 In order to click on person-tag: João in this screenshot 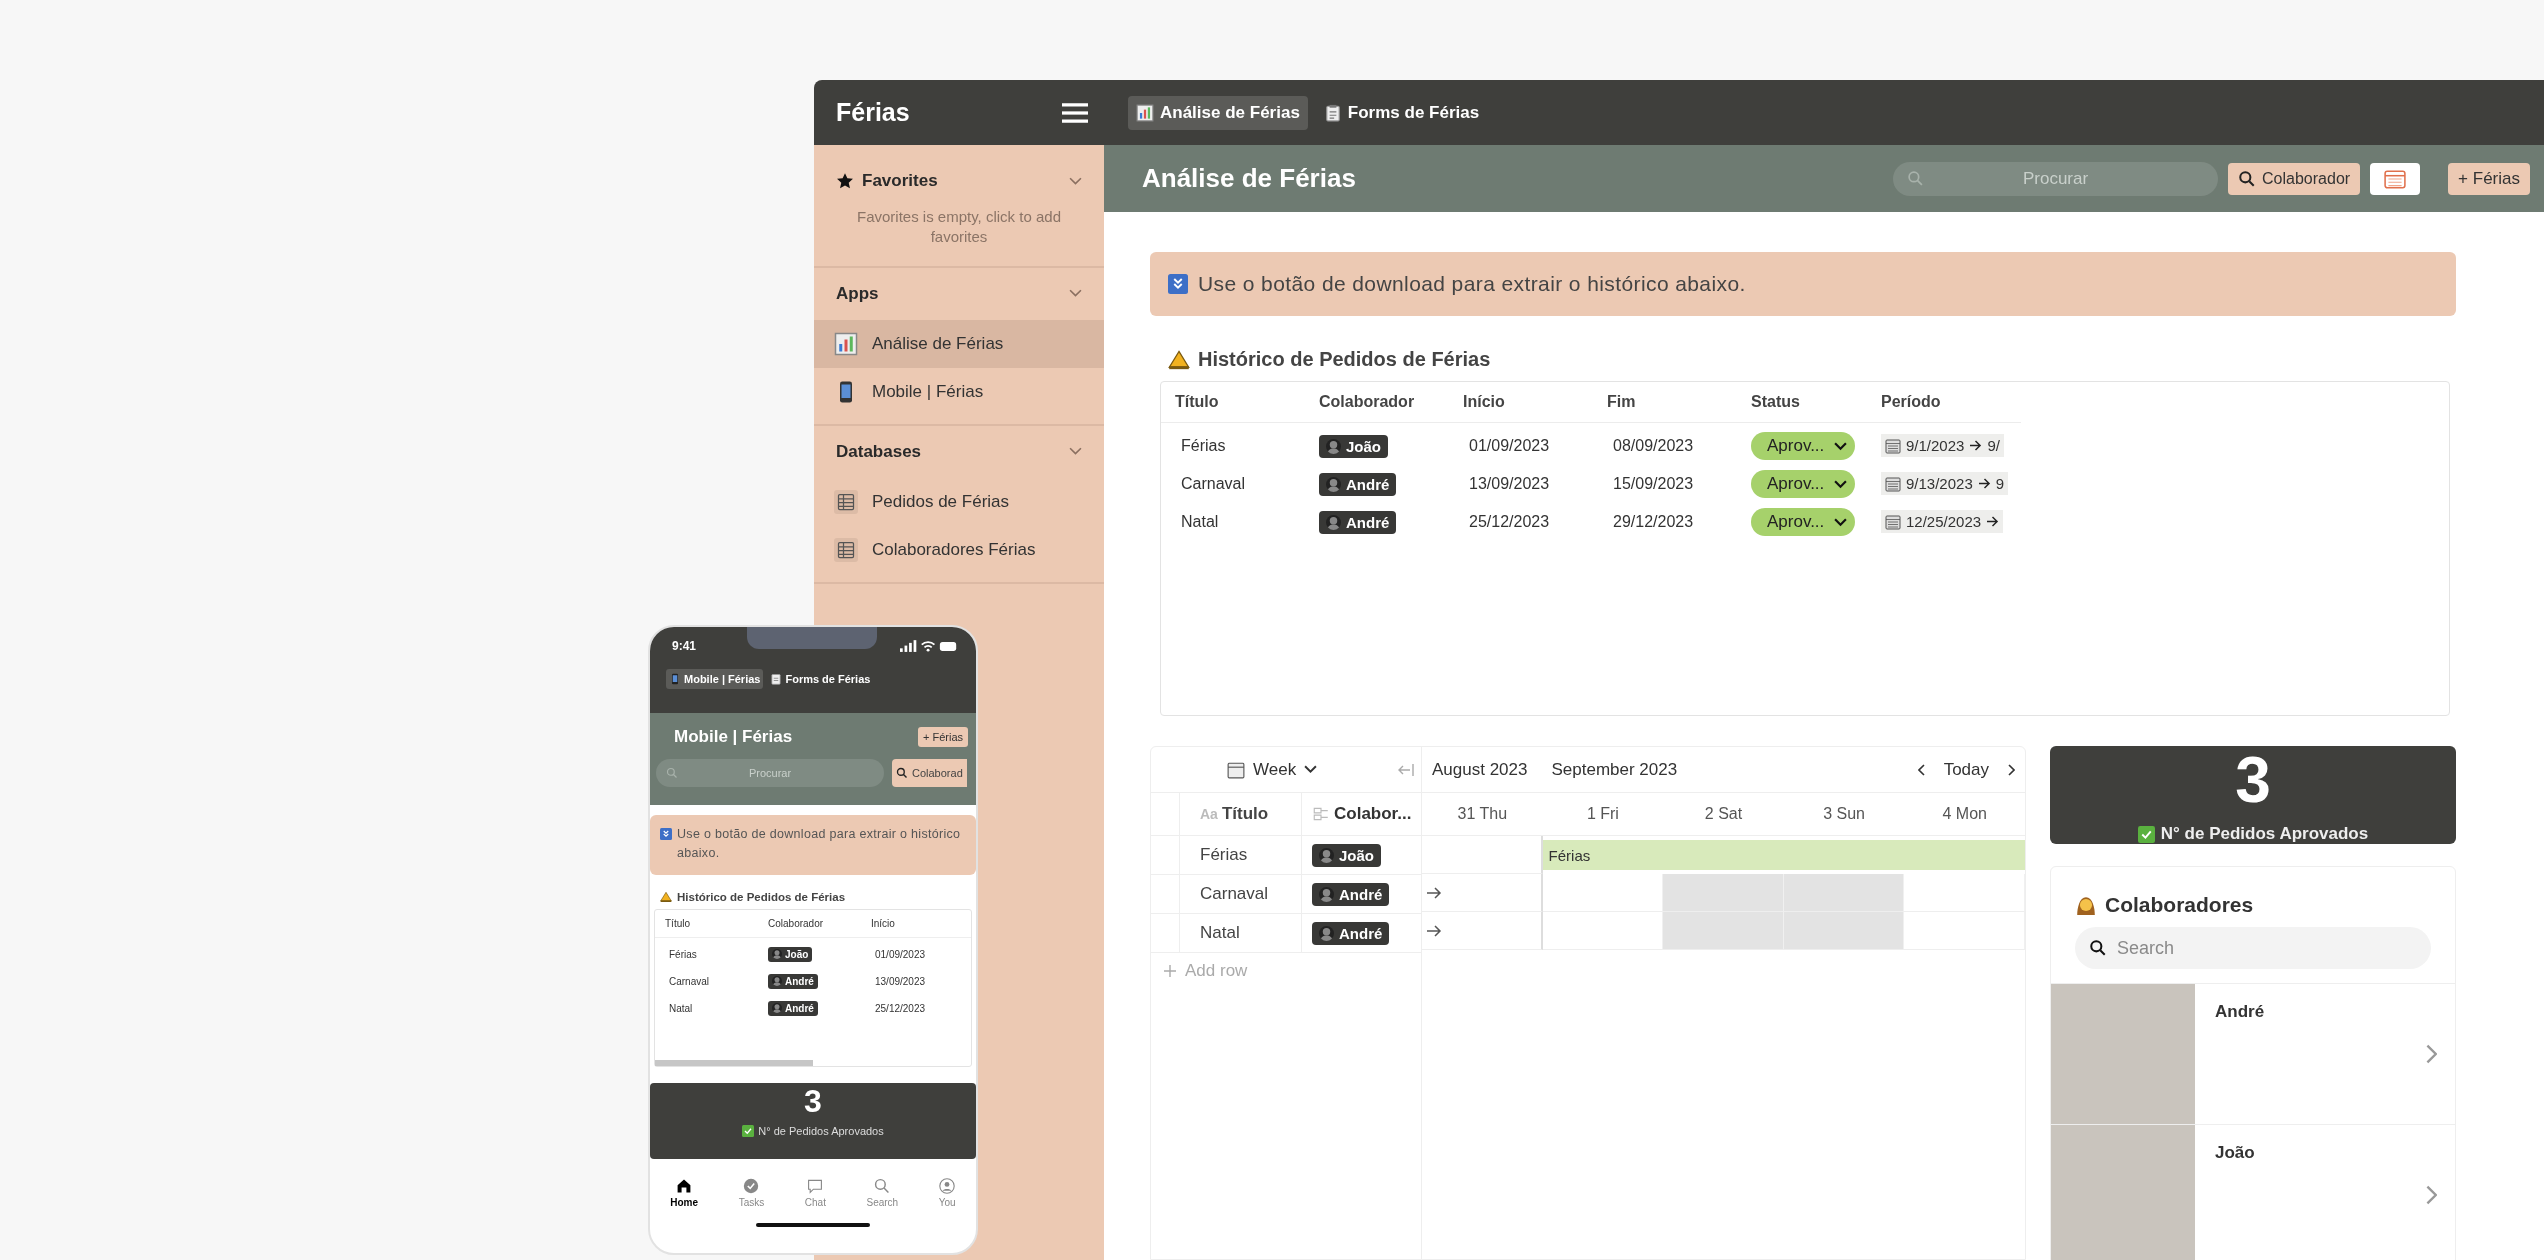, I will do `click(790, 954)`.